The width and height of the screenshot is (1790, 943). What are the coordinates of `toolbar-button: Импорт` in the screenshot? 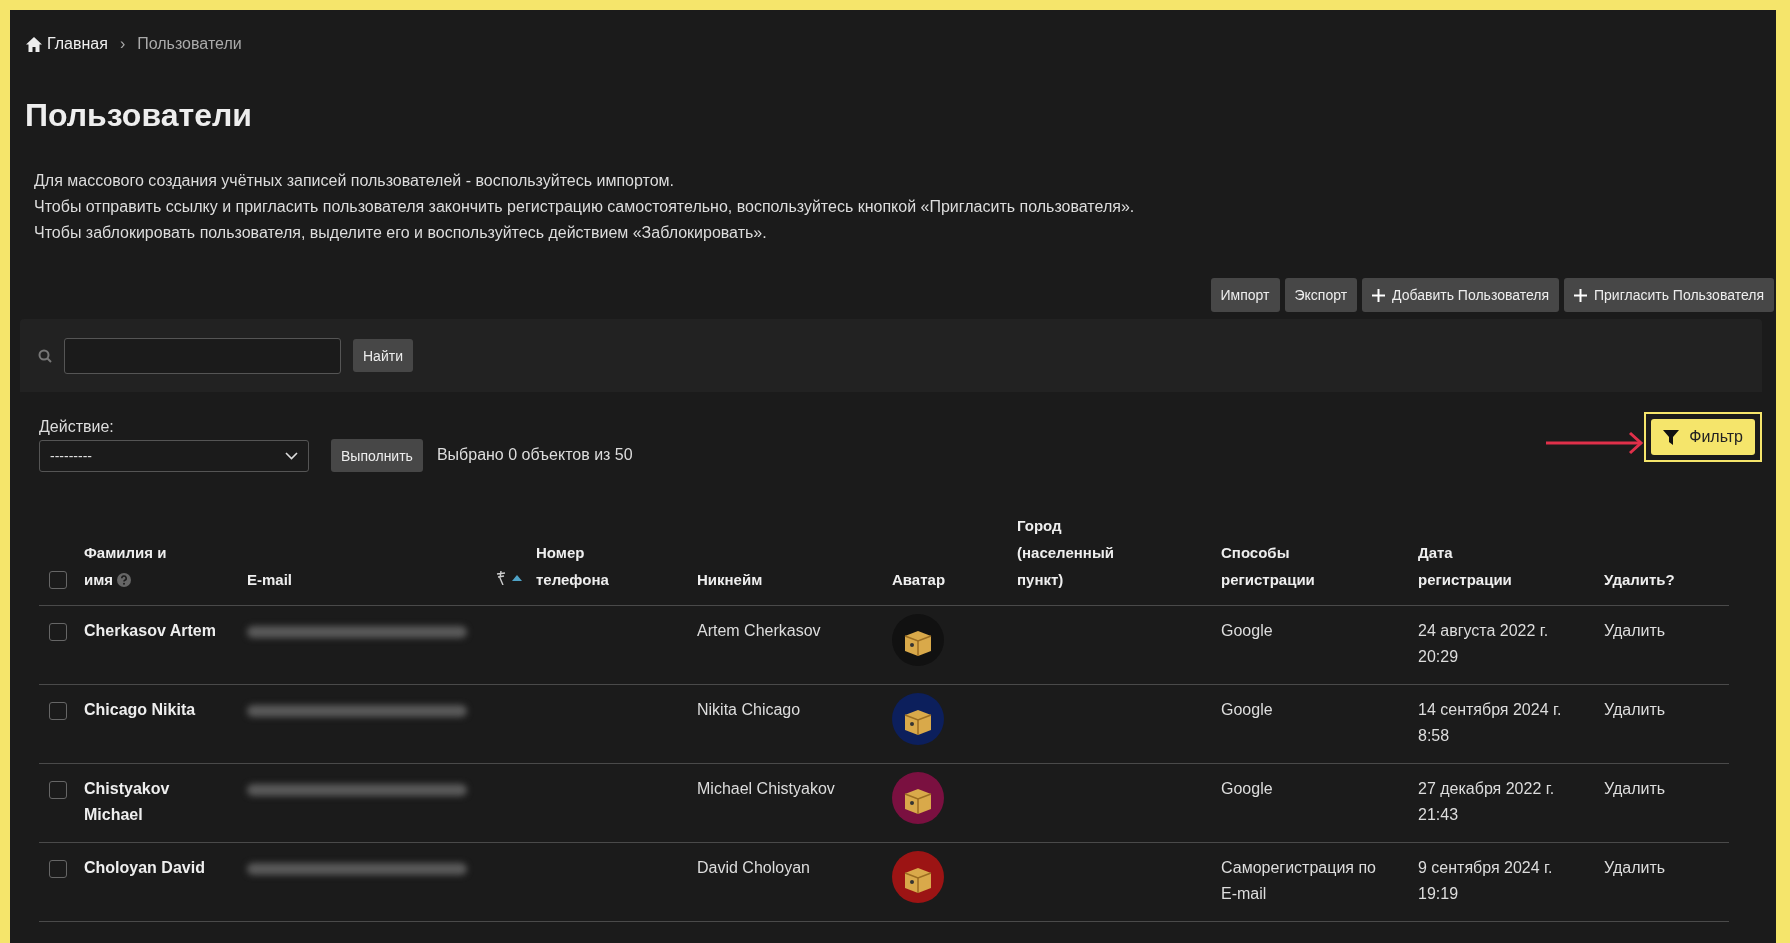 It's located at (1245, 295).